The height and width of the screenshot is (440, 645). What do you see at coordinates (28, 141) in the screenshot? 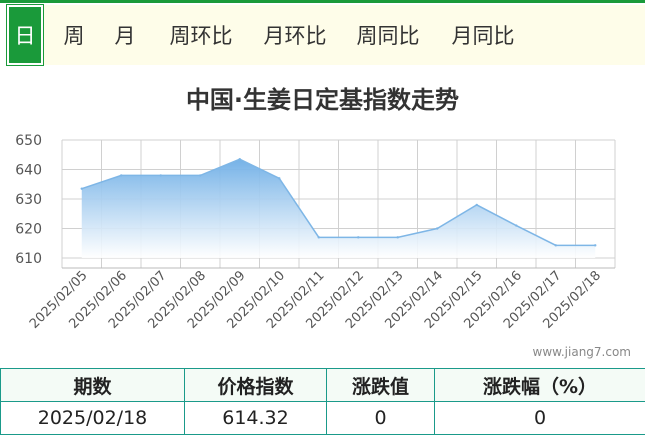
I see `y-tick-label: 650` at bounding box center [28, 141].